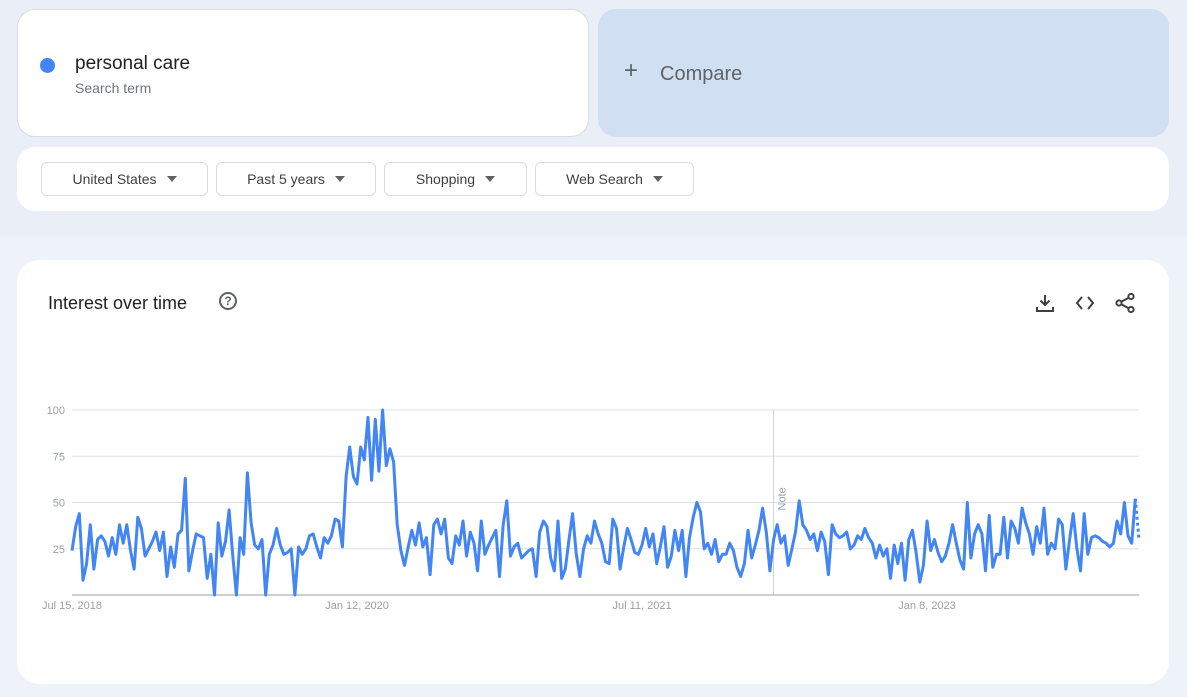 This screenshot has width=1187, height=697. What do you see at coordinates (72, 606) in the screenshot?
I see `x-tick-label: Jul 15, 2018` at bounding box center [72, 606].